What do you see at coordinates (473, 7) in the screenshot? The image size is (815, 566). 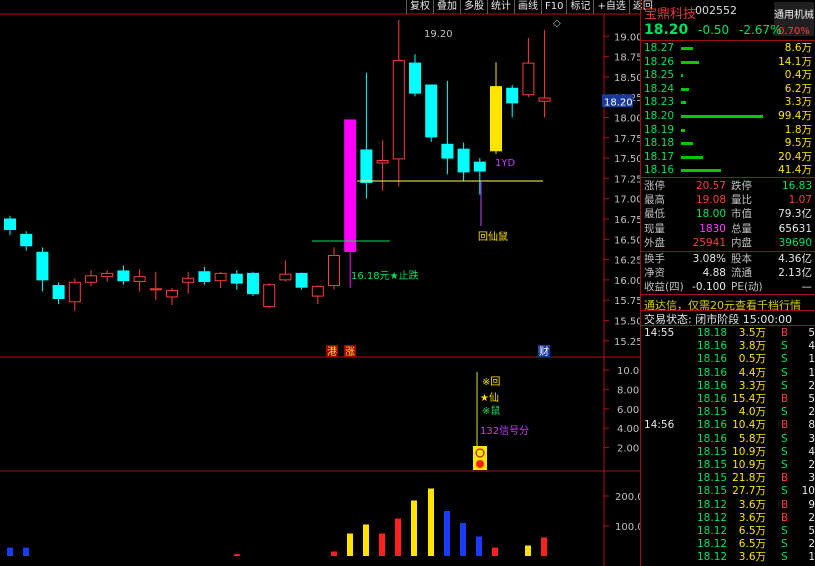 I see `toolbar-button: 多股` at bounding box center [473, 7].